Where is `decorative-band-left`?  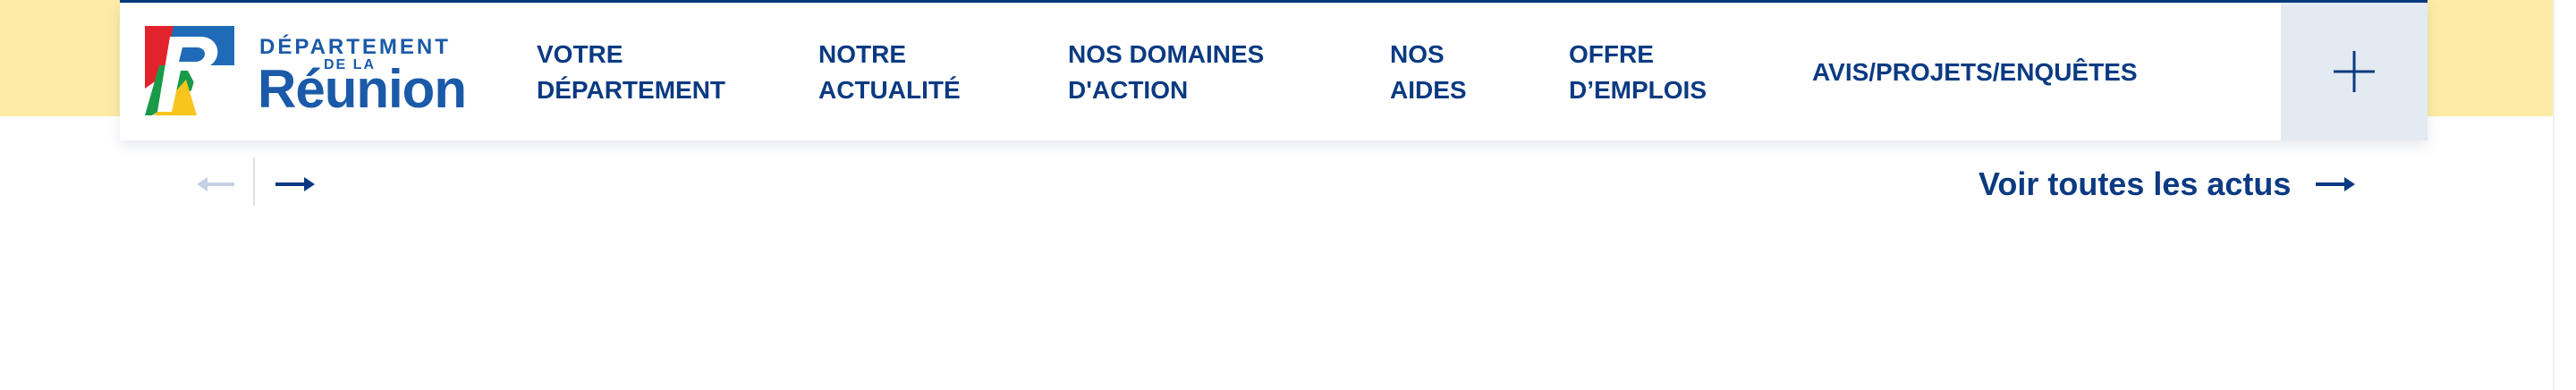 decorative-band-left is located at coordinates (62, 58).